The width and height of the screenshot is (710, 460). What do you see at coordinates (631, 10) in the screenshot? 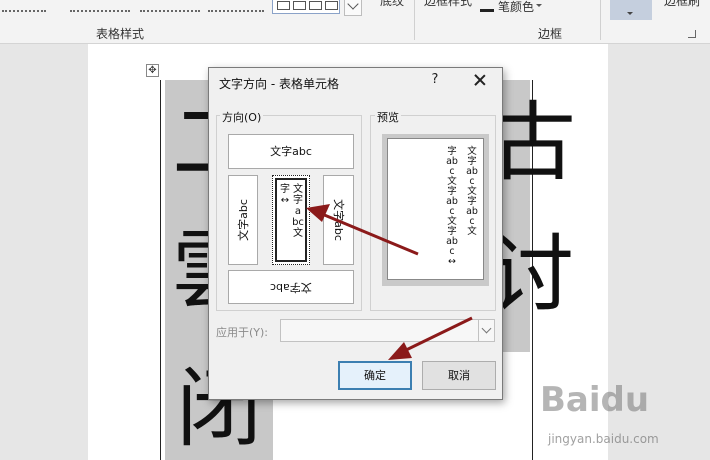
I see `borders-button` at bounding box center [631, 10].